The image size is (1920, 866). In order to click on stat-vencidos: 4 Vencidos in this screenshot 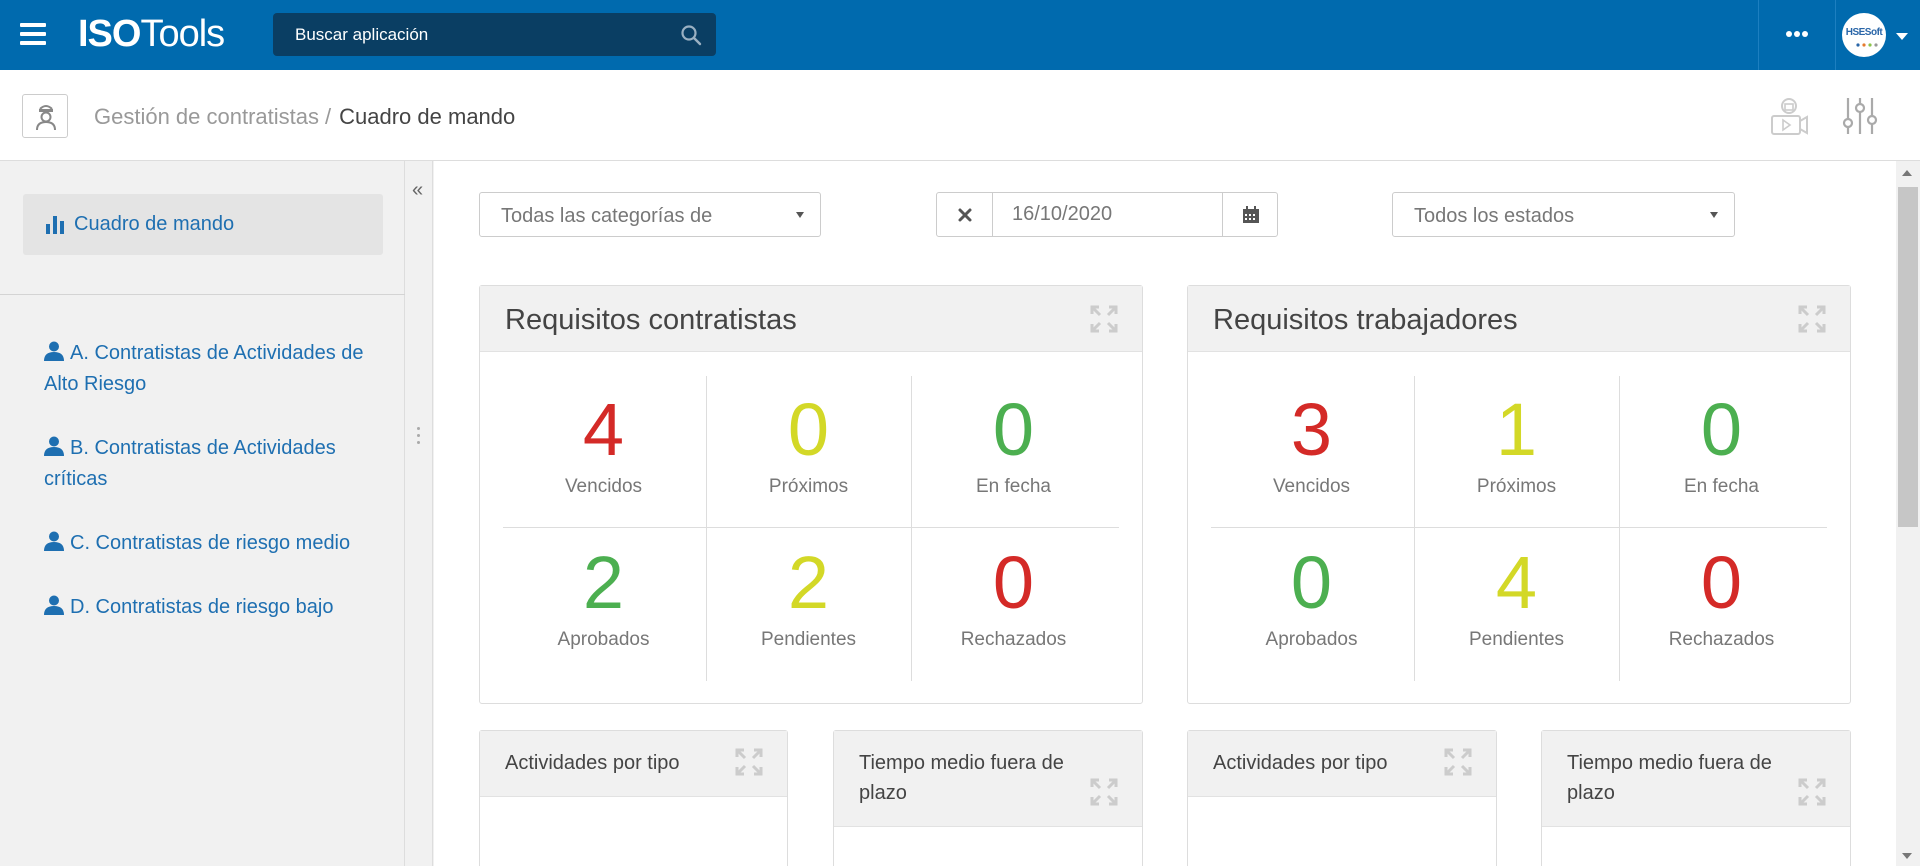, I will do `click(603, 444)`.